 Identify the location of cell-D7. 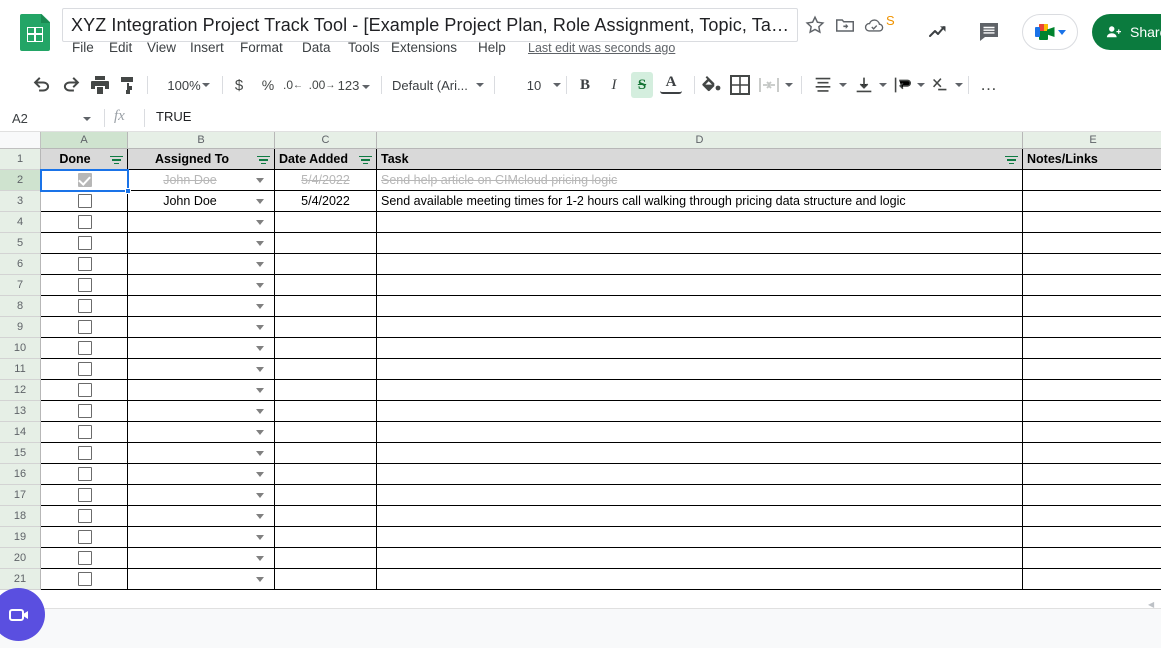
(700, 285).